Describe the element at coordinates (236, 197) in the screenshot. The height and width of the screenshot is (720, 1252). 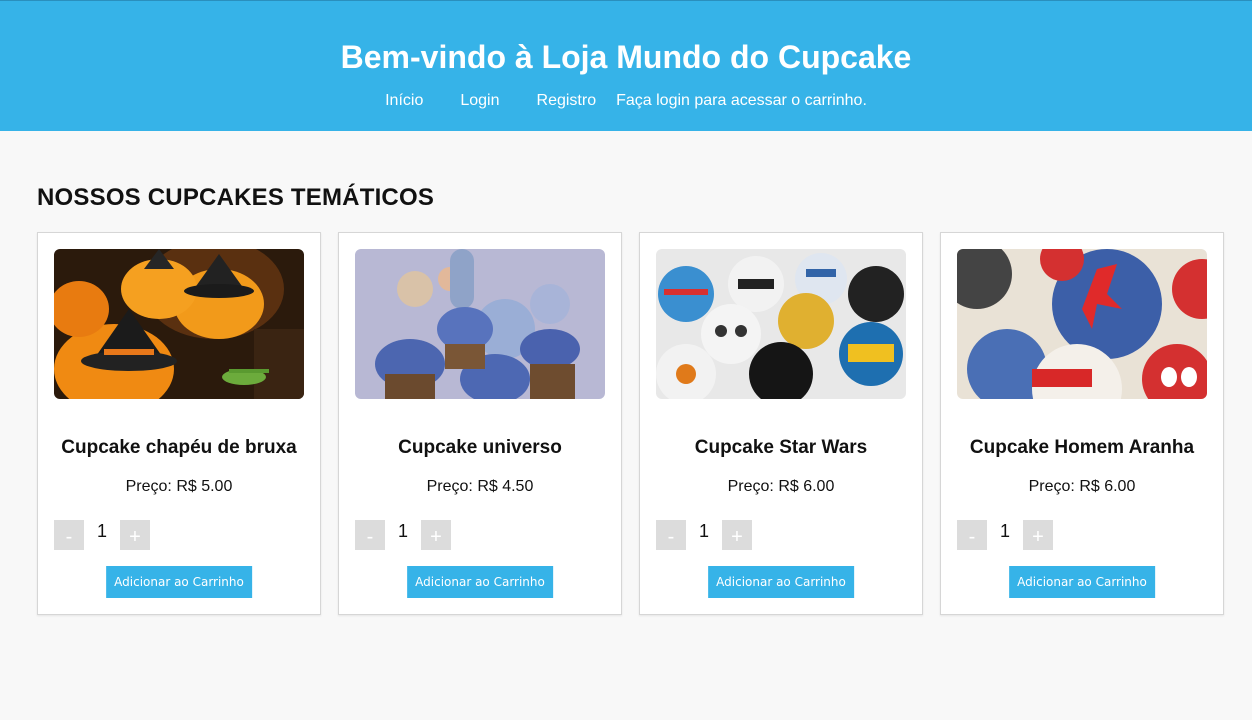
I see `section-title: NOSSOS CUPCAKES TEMÁTICOS` at that location.